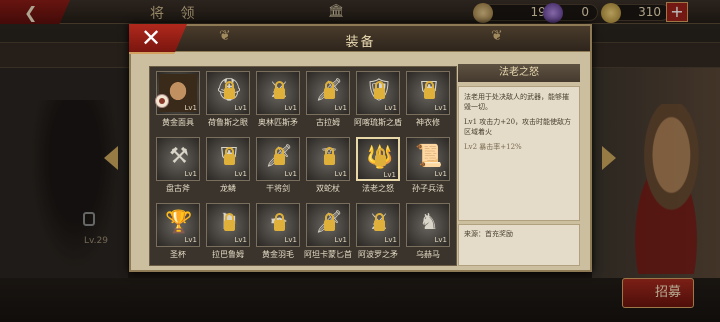 The width and height of the screenshot is (720, 322). I want to click on slot-name: 孙子兵法, so click(428, 188).